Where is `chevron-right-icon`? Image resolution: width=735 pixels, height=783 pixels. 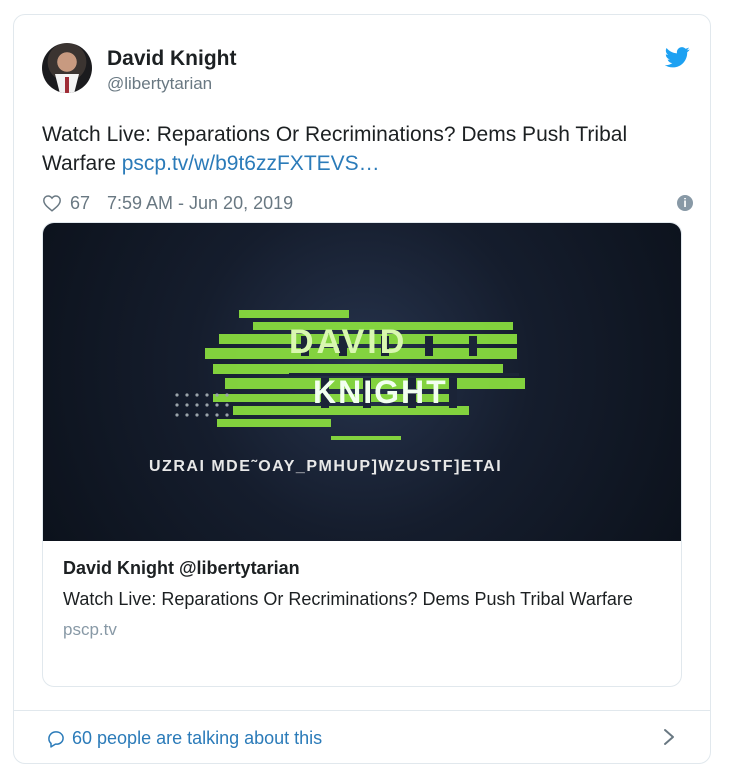 chevron-right-icon is located at coordinates (669, 737).